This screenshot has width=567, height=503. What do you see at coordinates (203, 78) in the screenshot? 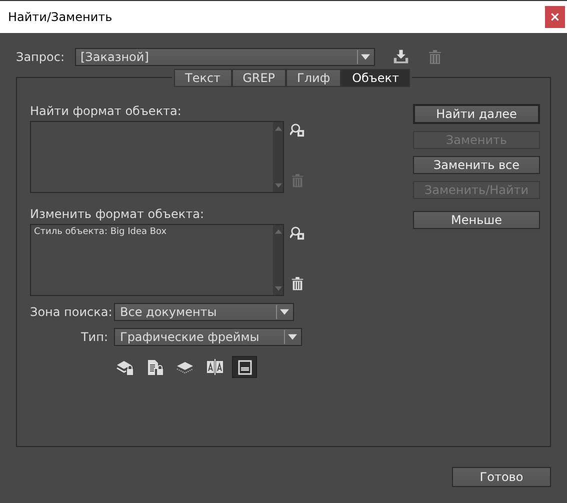
I see `tab: Текст` at bounding box center [203, 78].